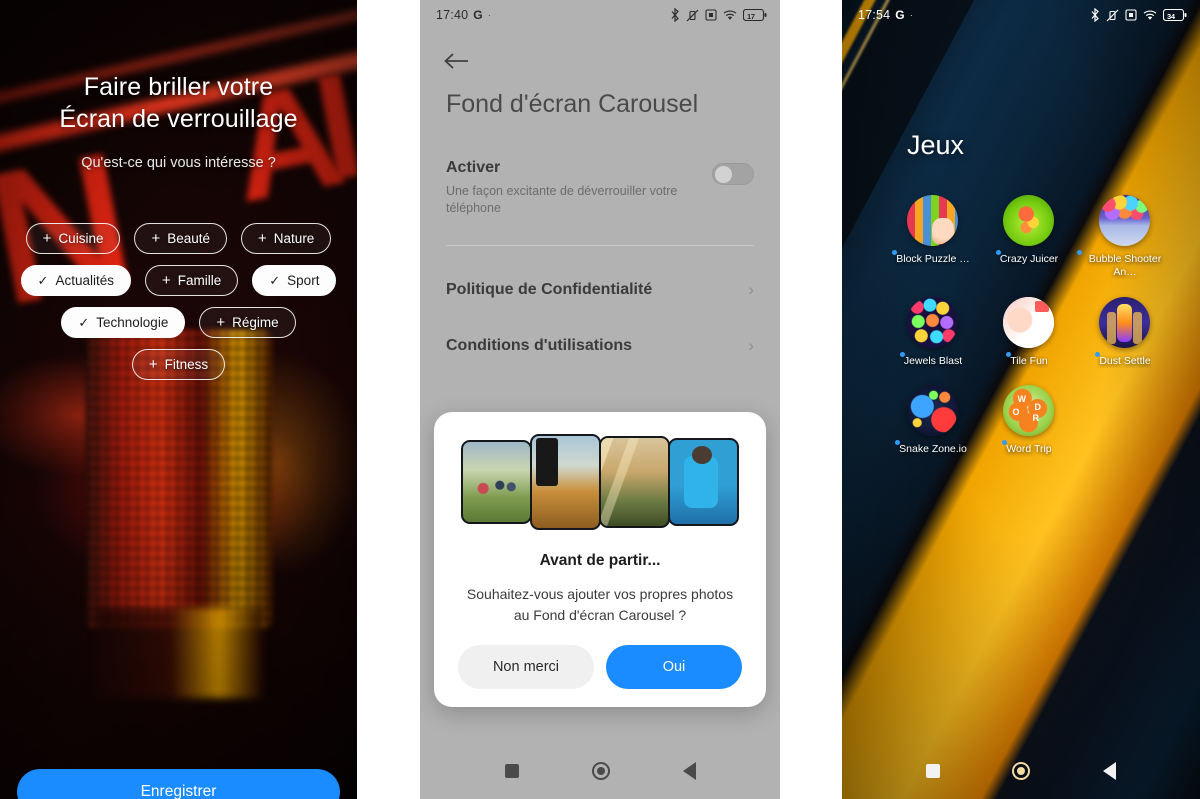  Describe the element at coordinates (600, 668) in the screenshot. I see `dialog-actions: Non merci Oui` at that location.